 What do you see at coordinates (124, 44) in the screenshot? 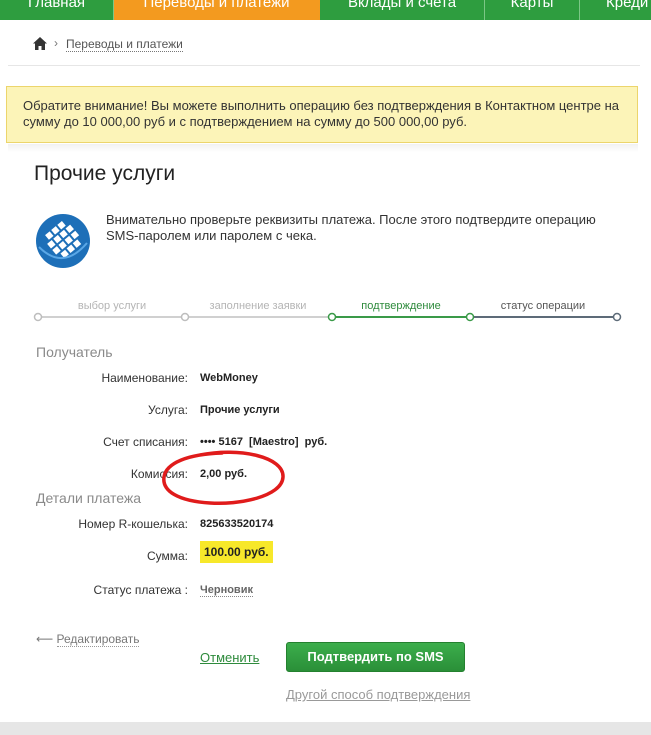
I see `breadcrumb-link-transfers: Переводы и платежи` at bounding box center [124, 44].